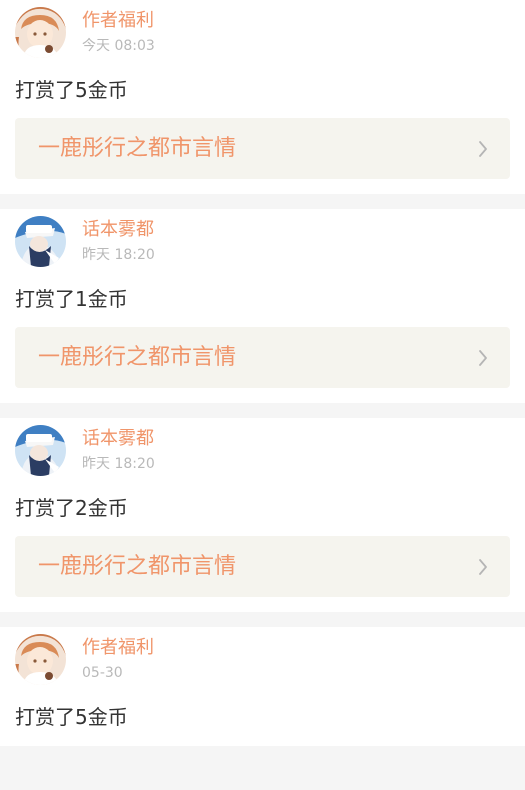  What do you see at coordinates (262, 658) in the screenshot?
I see `feed-item-header: 作者福利 05-30` at bounding box center [262, 658].